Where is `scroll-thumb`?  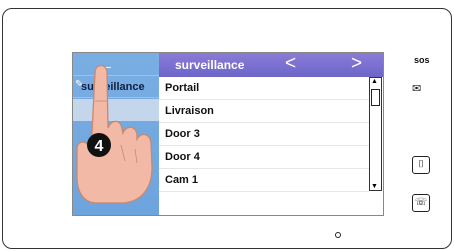 scroll-thumb is located at coordinates (375, 97).